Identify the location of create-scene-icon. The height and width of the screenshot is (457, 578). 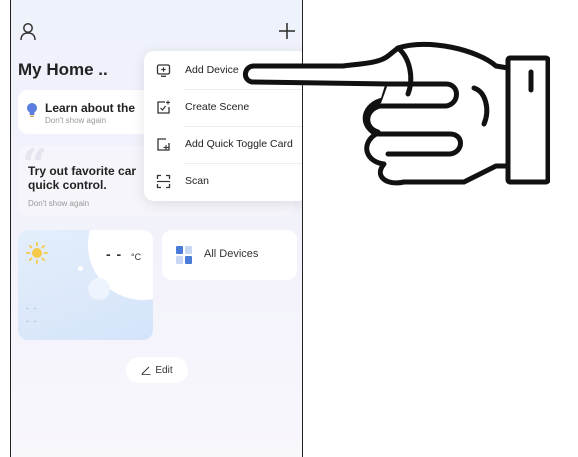
(163, 107).